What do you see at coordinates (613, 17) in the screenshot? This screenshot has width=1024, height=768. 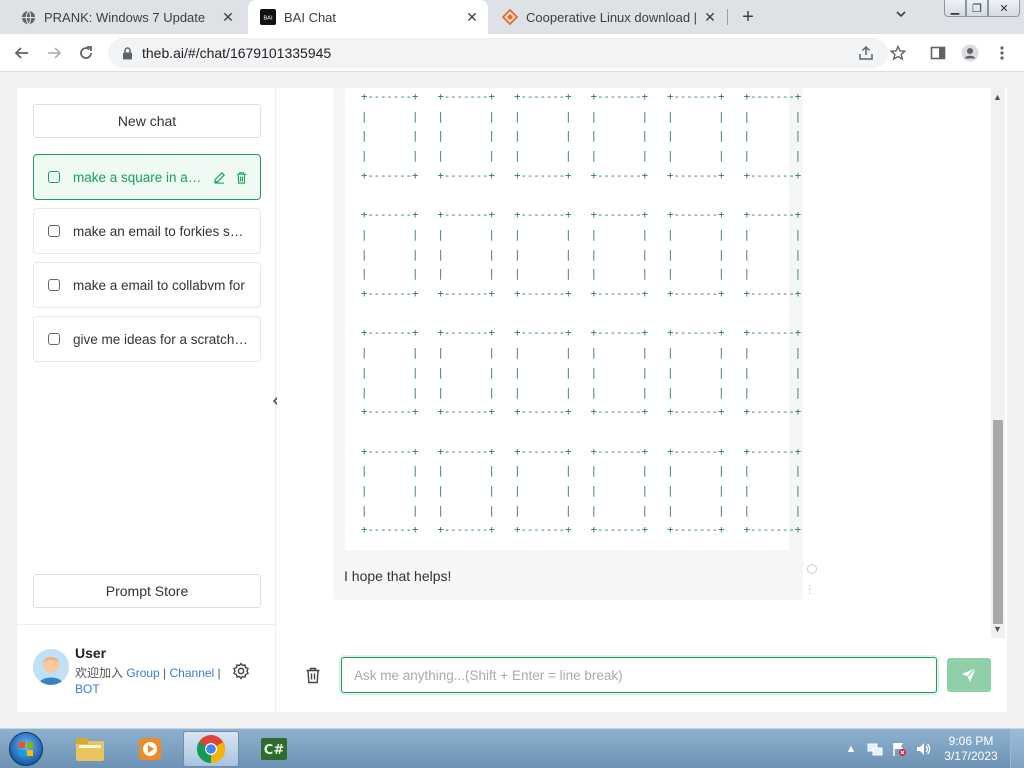 I see `tab-title: Cooperative Linux download | So` at bounding box center [613, 17].